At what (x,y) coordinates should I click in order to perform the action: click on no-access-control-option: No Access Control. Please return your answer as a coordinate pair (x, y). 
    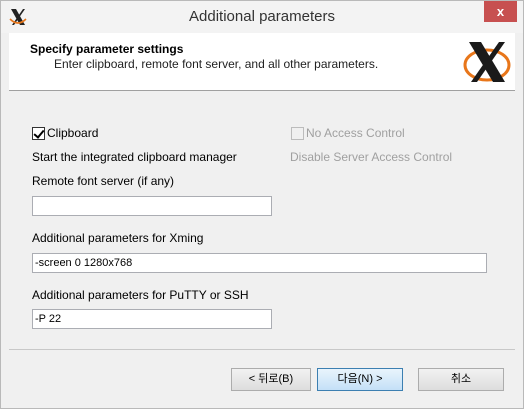
    Looking at the image, I should click on (348, 133).